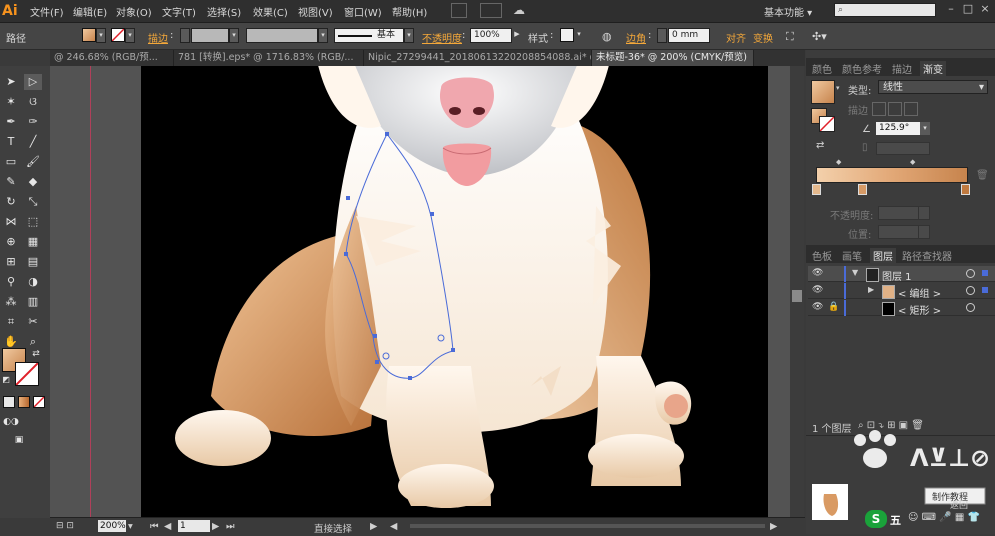 The width and height of the screenshot is (995, 536). I want to click on brush-definition-arrow: ▾, so click(409, 35).